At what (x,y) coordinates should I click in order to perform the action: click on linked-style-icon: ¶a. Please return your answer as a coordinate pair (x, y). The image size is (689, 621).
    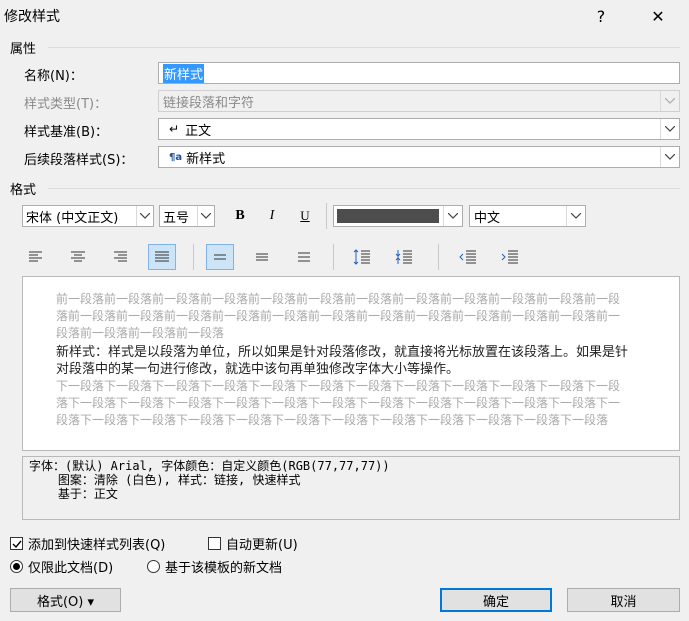
    Looking at the image, I should click on (176, 157).